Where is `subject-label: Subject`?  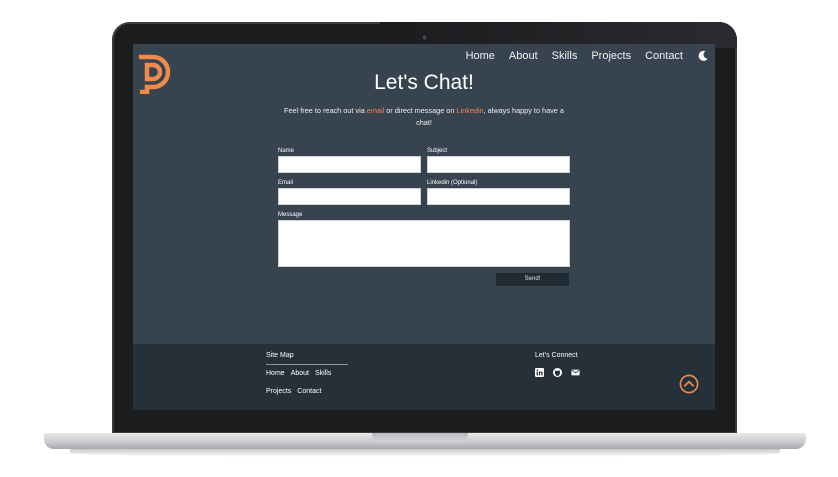 subject-label: Subject is located at coordinates (437, 151).